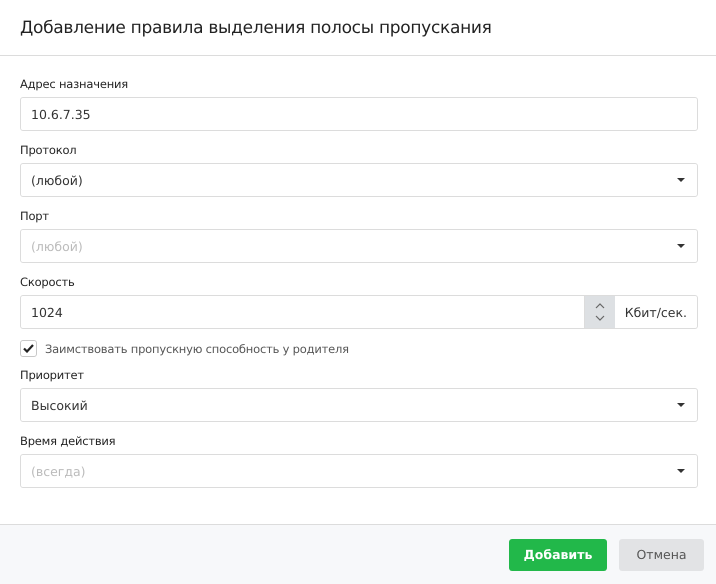  What do you see at coordinates (599, 318) in the screenshot?
I see `chevron-down-icon` at bounding box center [599, 318].